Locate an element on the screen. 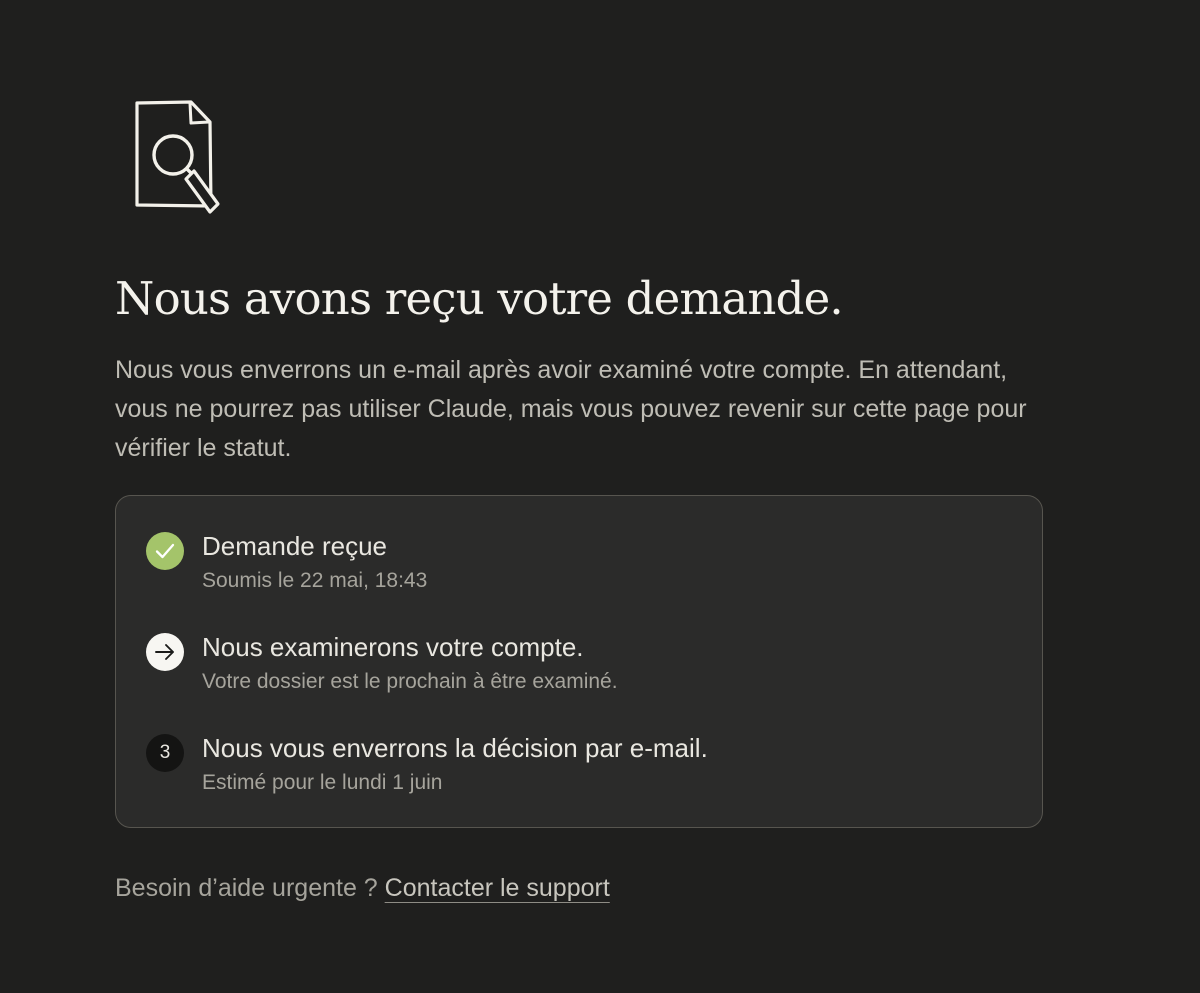 The width and height of the screenshot is (1200, 993). check-icon is located at coordinates (165, 551).